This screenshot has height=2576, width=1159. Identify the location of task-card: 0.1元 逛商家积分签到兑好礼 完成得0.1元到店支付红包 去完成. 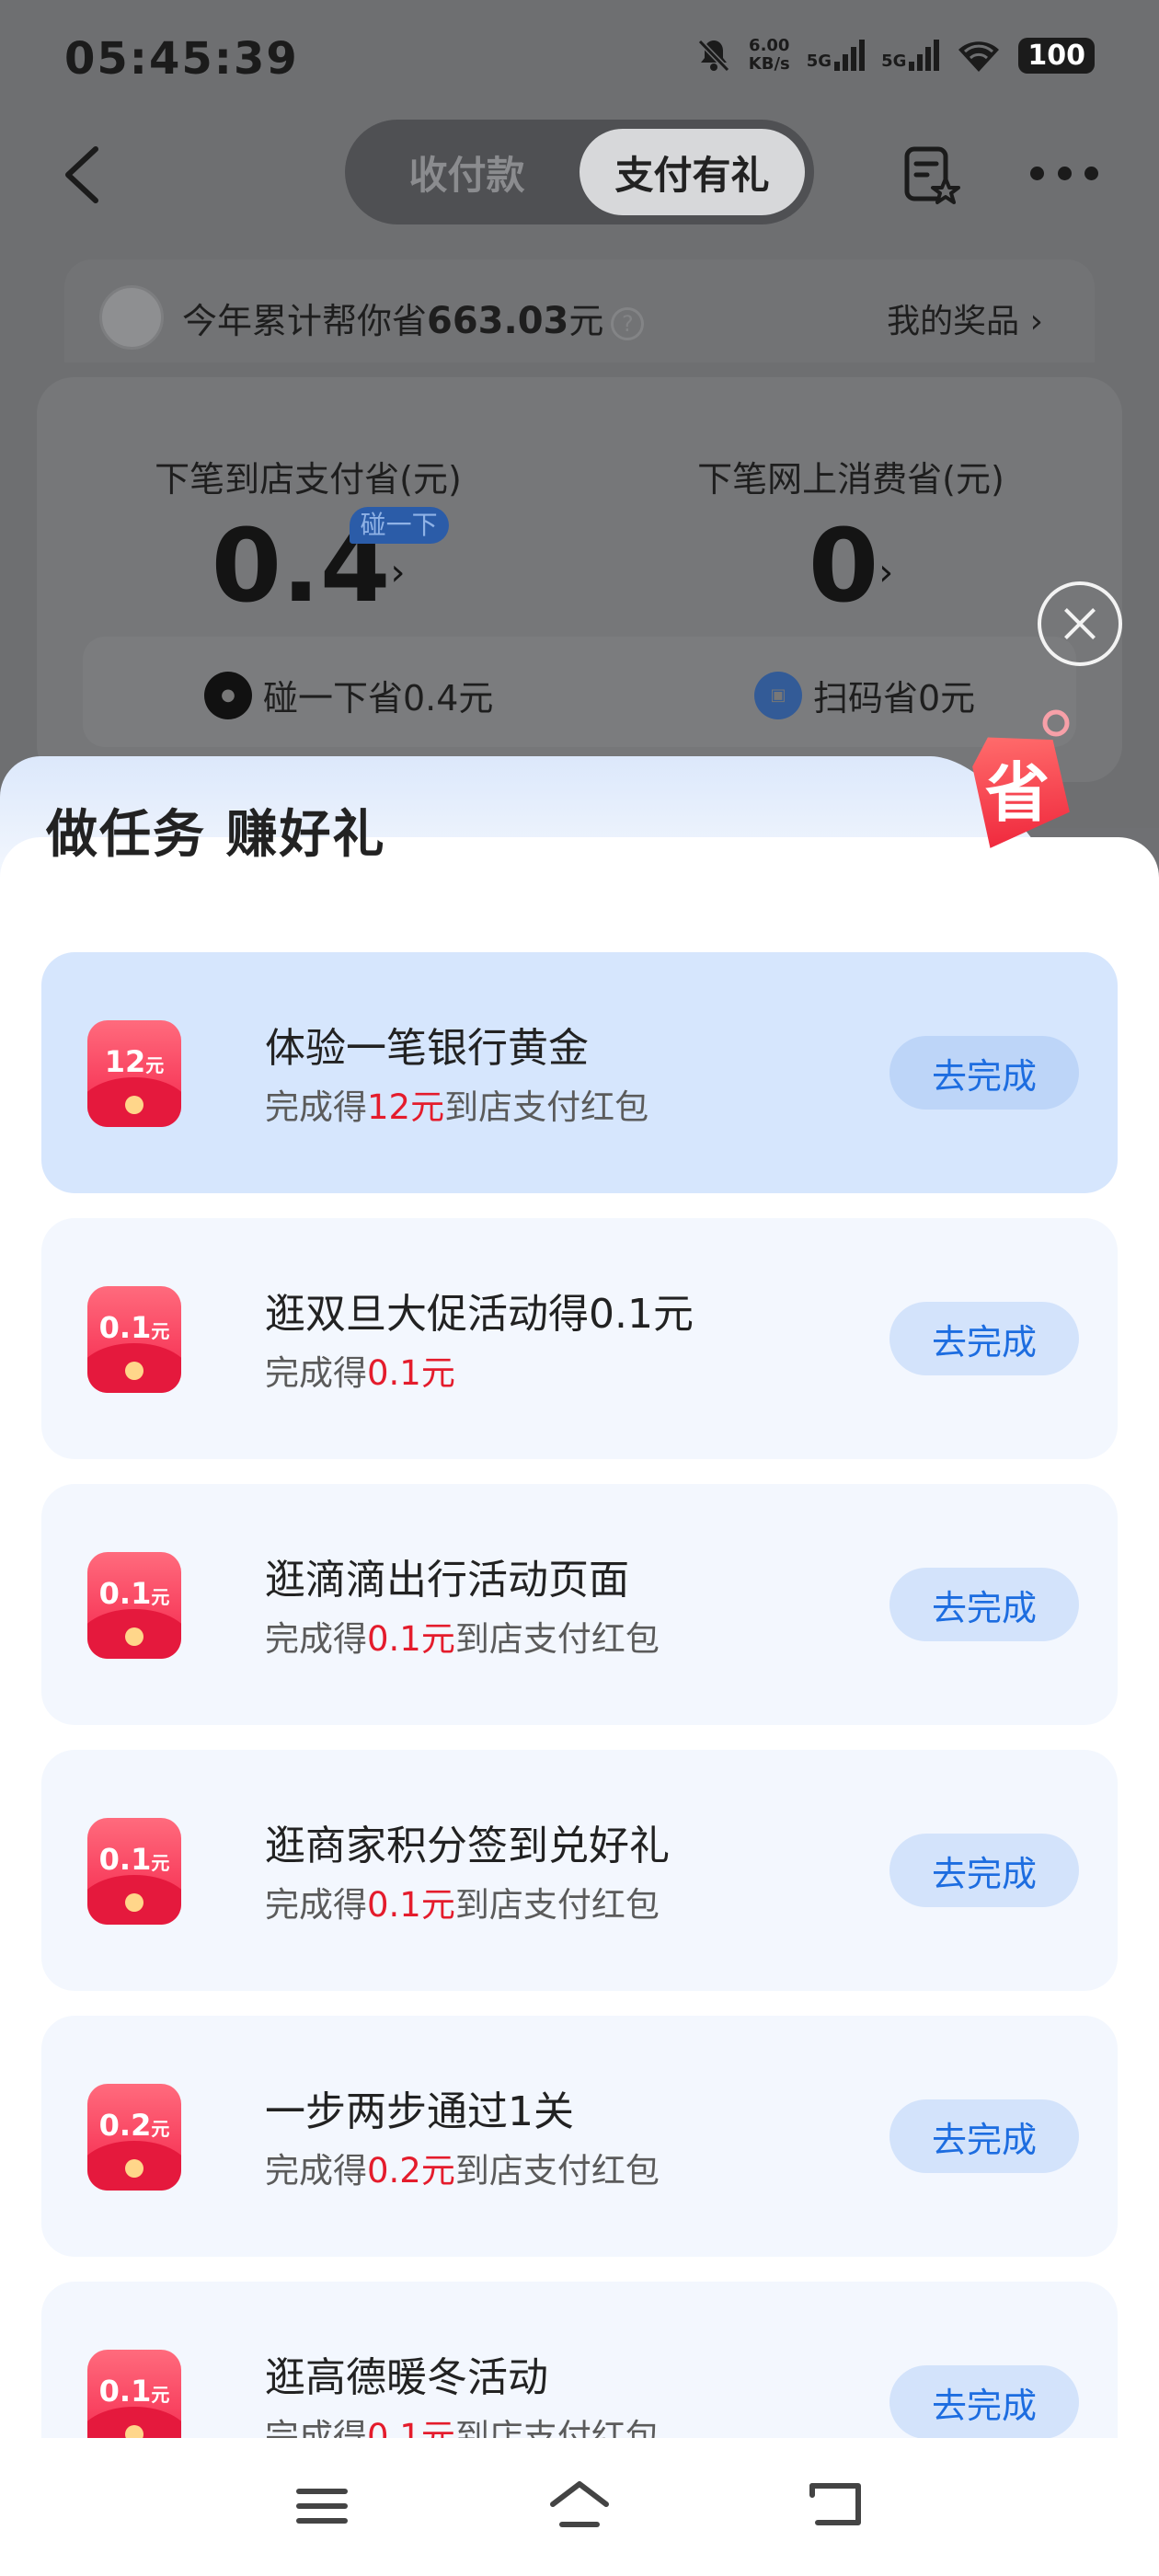
(579, 1870).